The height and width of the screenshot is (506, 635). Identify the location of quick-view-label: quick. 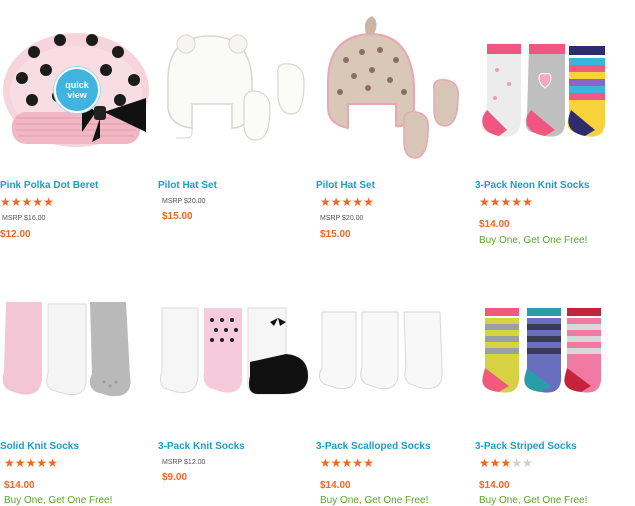
(77, 85).